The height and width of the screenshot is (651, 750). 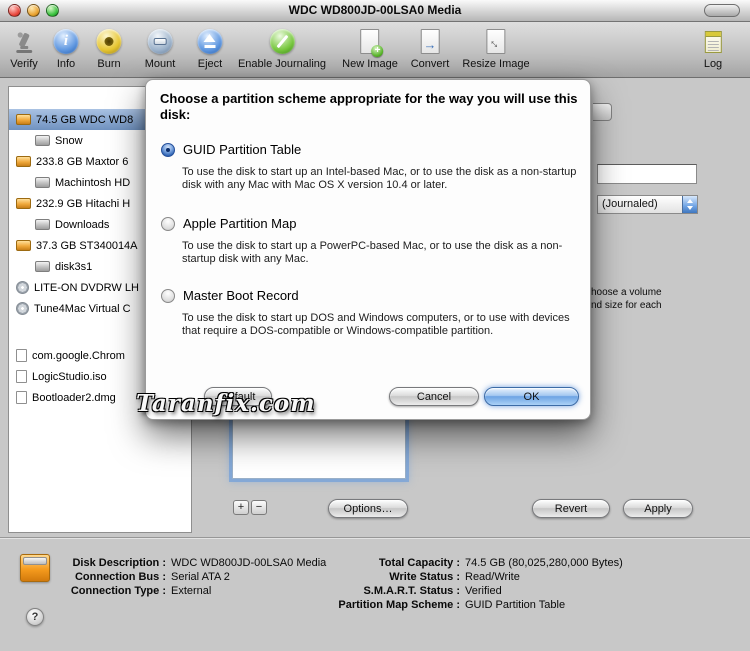 What do you see at coordinates (531, 396) in the screenshot?
I see `ok-button: OK` at bounding box center [531, 396].